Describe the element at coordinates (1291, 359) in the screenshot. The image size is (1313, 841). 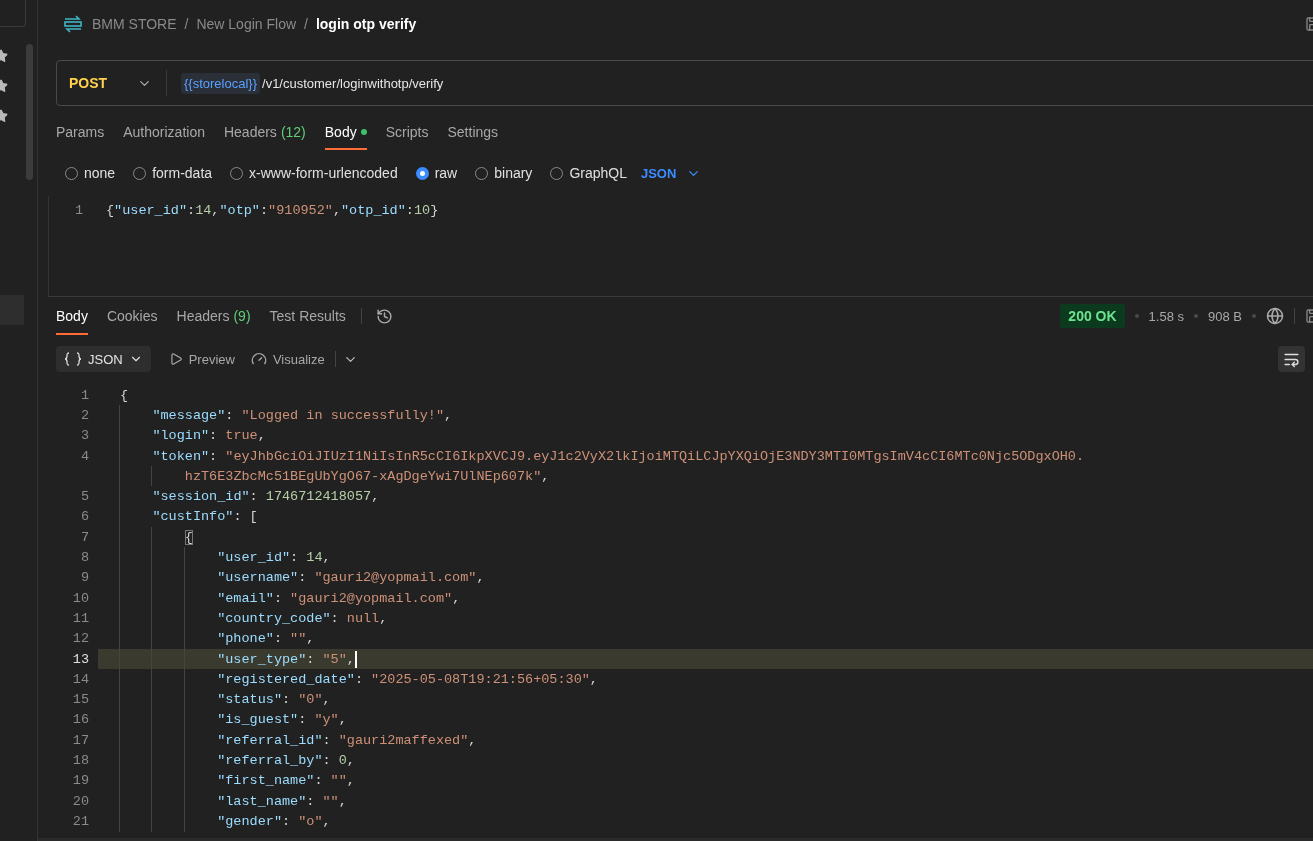
I see `wrap-text-button` at that location.